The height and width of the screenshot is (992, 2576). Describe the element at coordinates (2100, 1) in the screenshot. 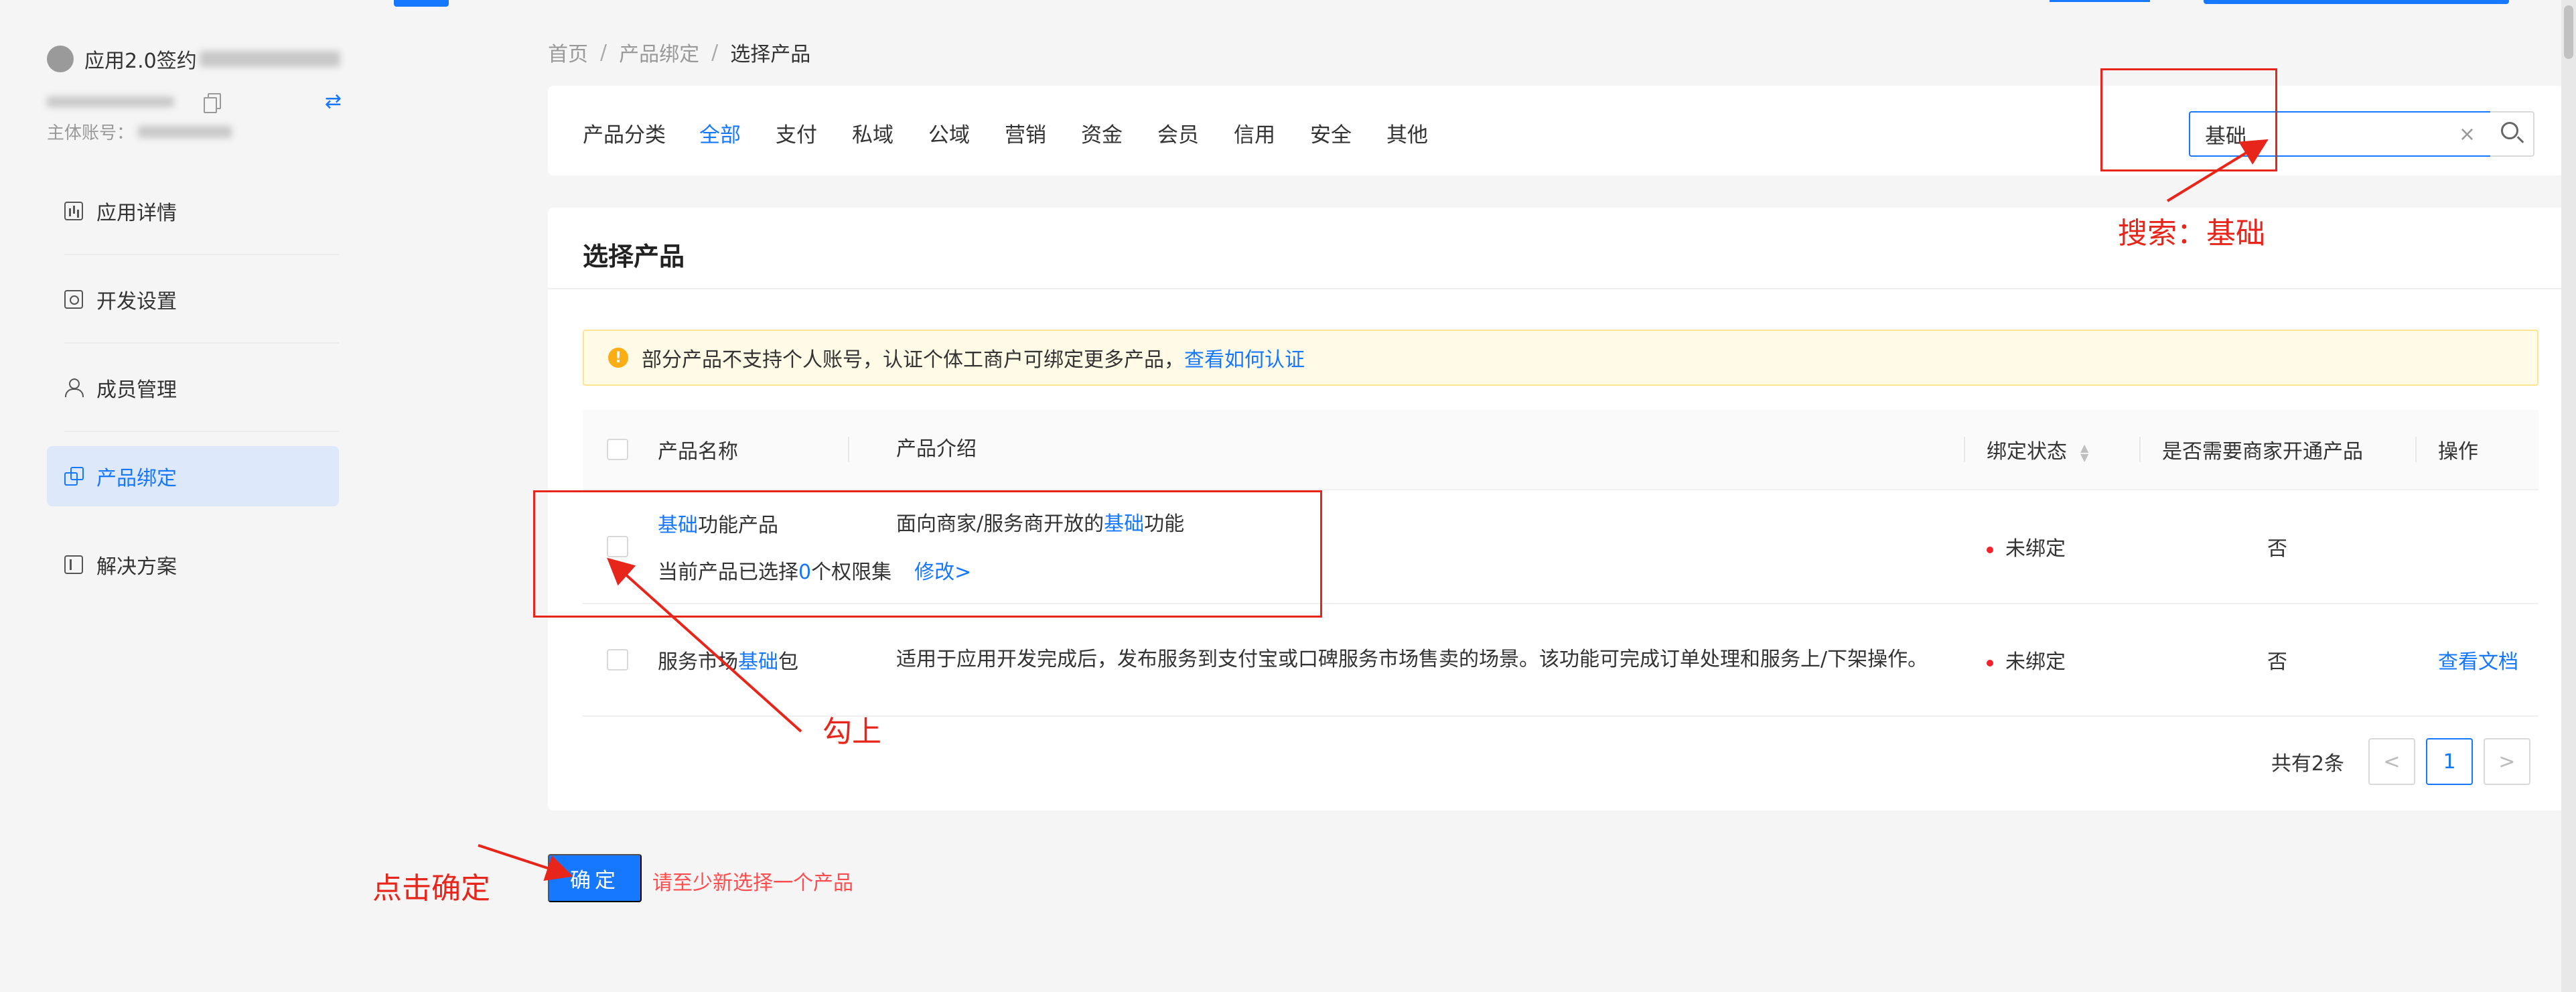

I see `top-right-indicator-thin` at that location.